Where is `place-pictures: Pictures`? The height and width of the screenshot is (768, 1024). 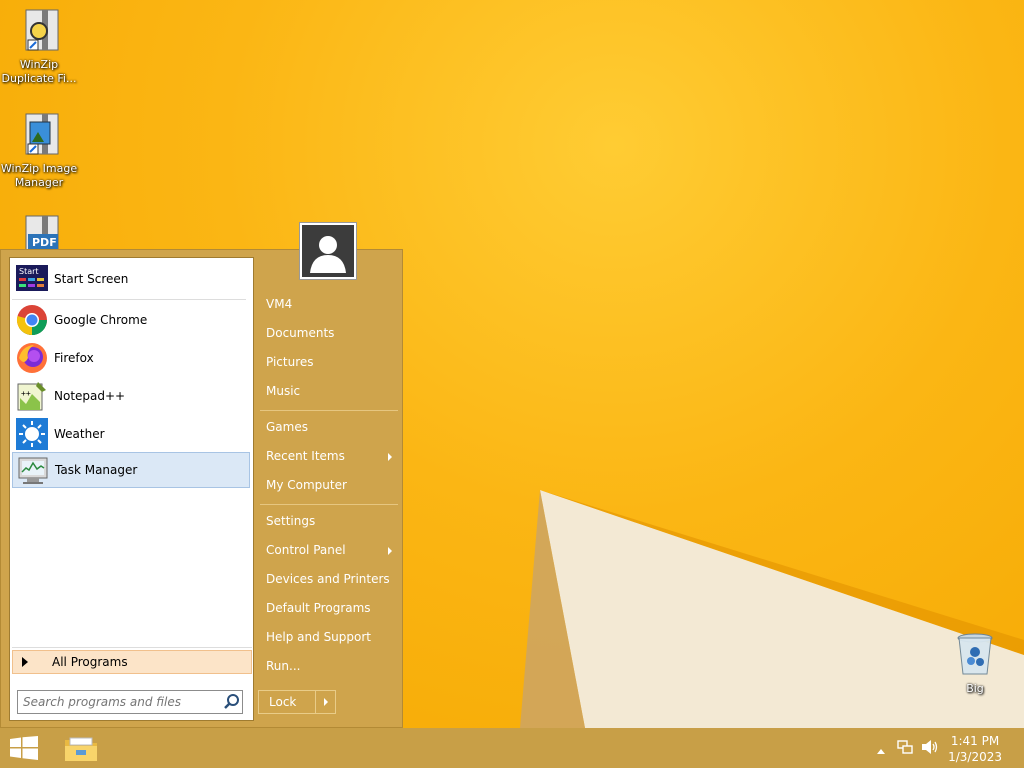
place-pictures: Pictures is located at coordinates (290, 362).